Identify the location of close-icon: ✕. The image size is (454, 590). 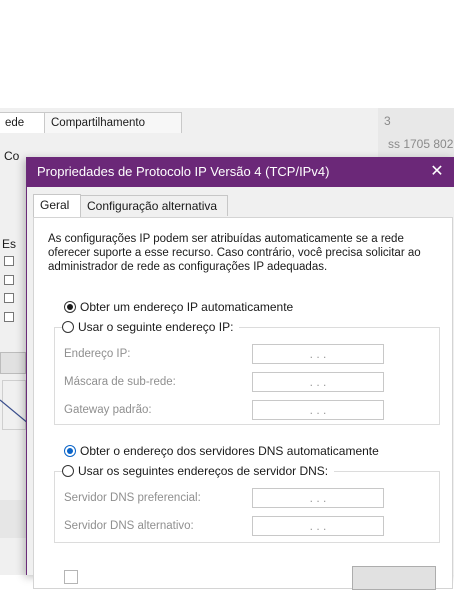
(437, 171).